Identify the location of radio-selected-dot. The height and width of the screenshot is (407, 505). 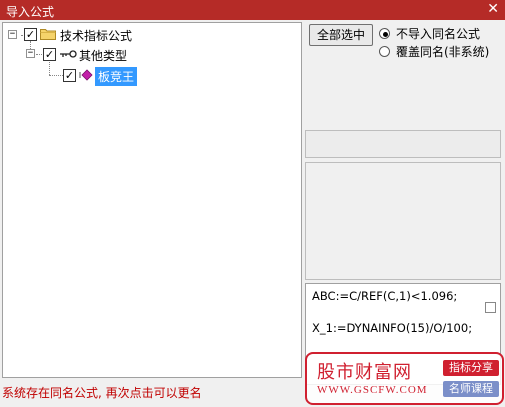
(385, 34).